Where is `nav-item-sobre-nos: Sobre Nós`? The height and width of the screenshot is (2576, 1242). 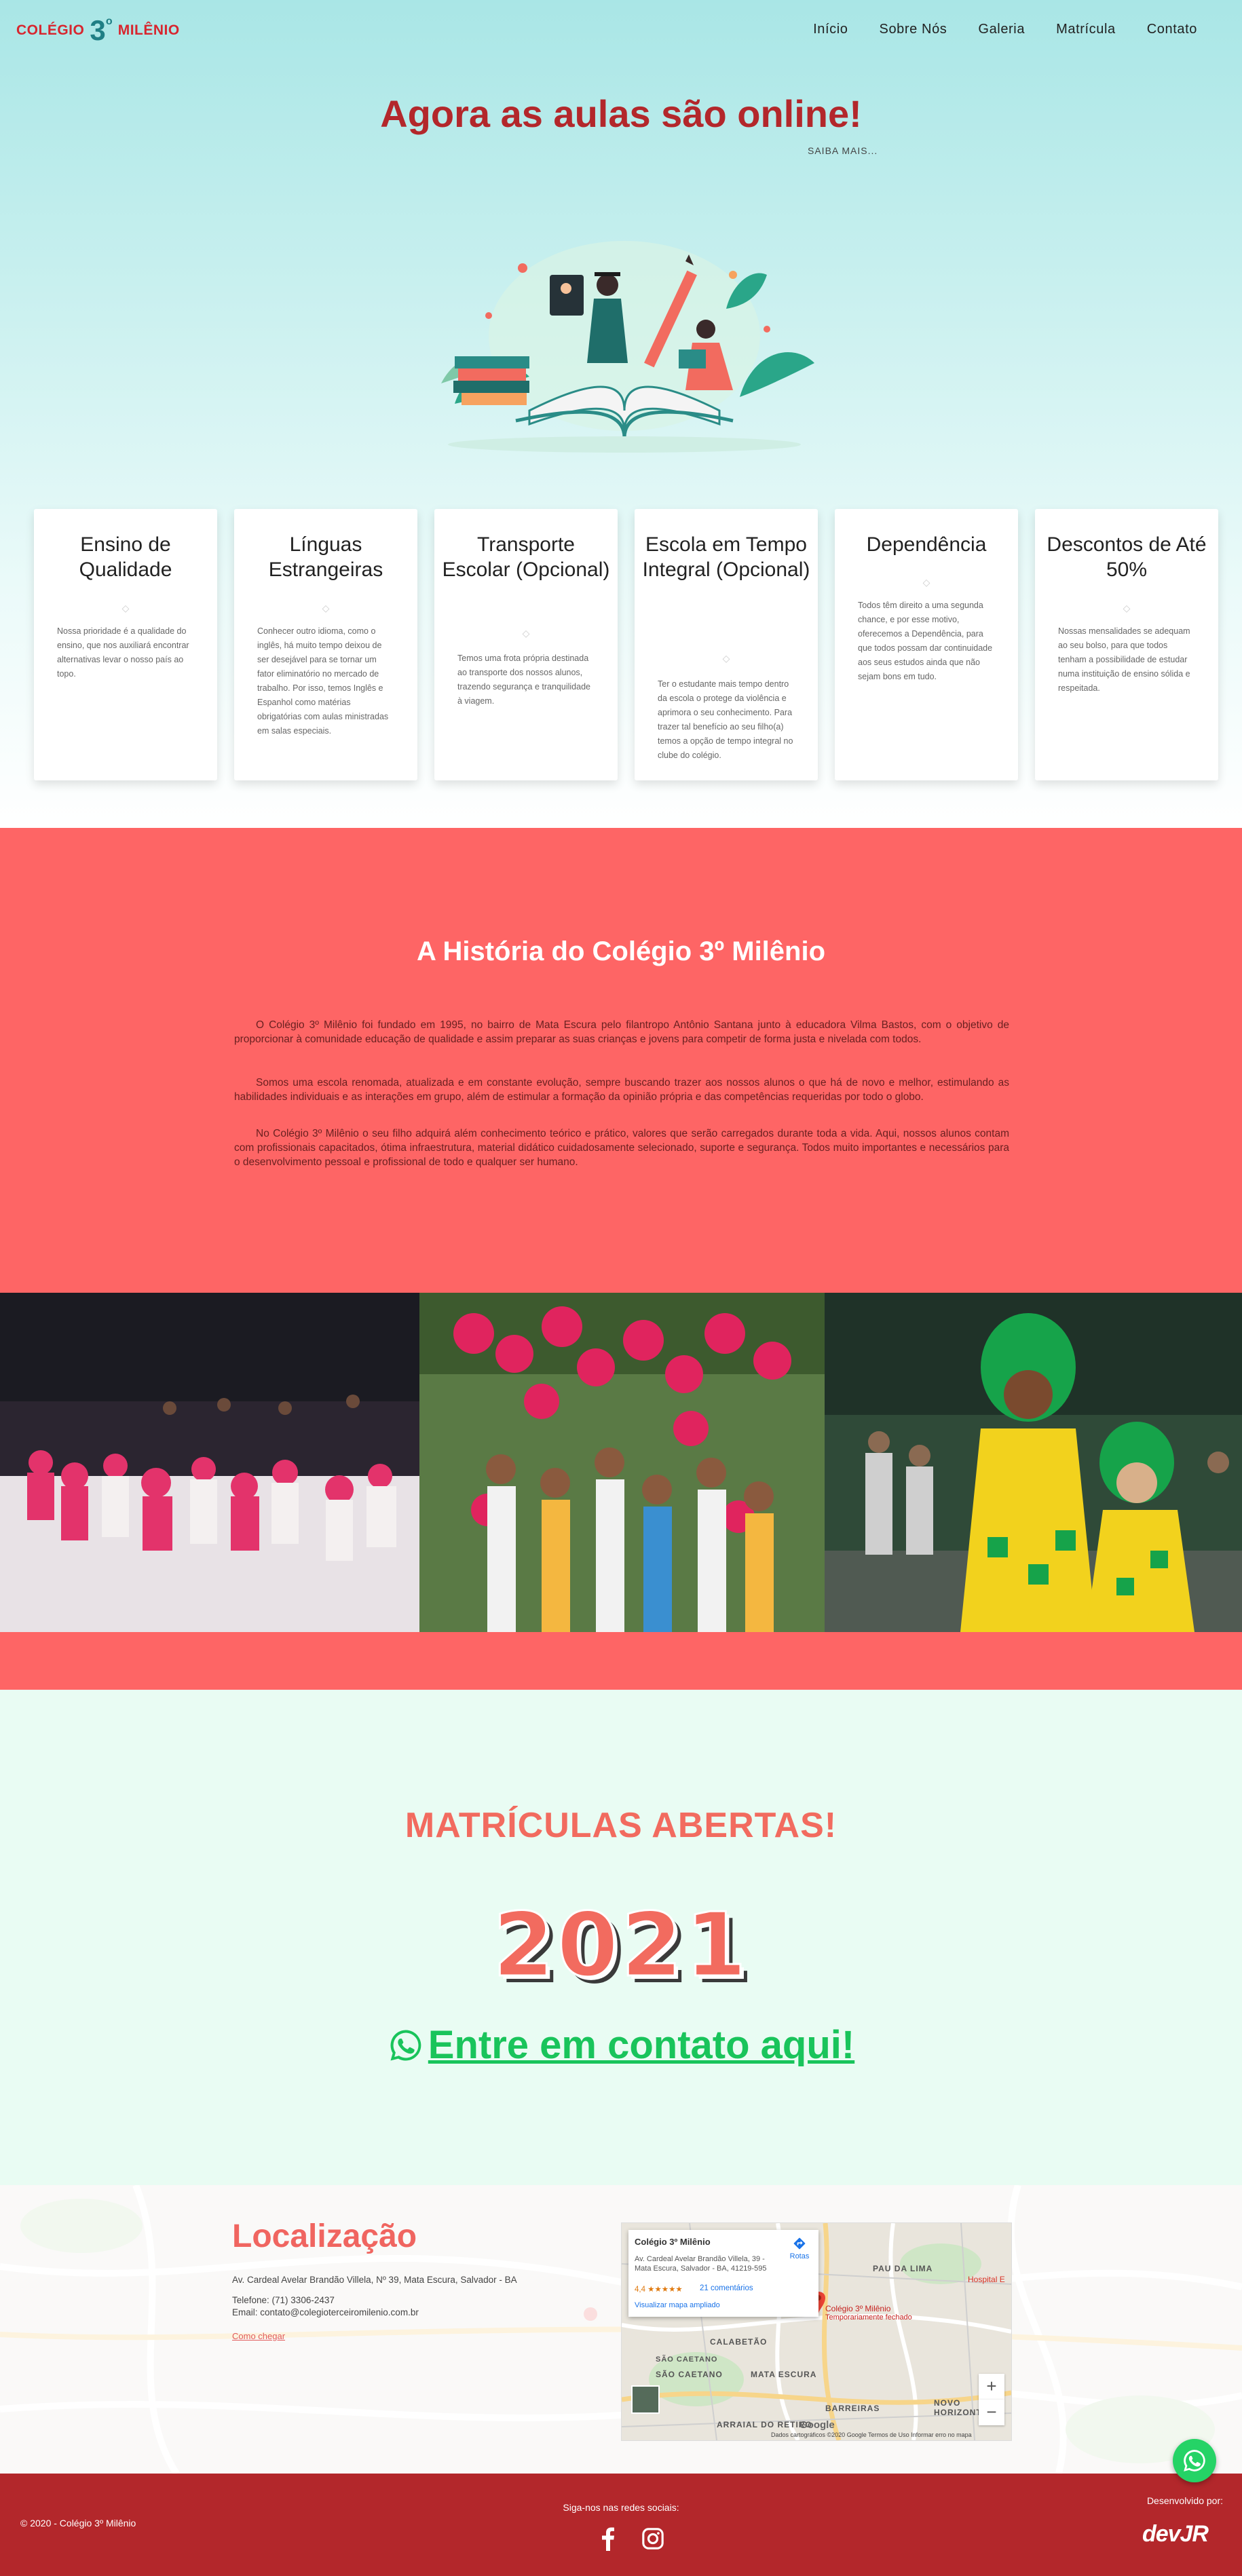
nav-item-sobre-nos: Sobre Nós is located at coordinates (913, 29).